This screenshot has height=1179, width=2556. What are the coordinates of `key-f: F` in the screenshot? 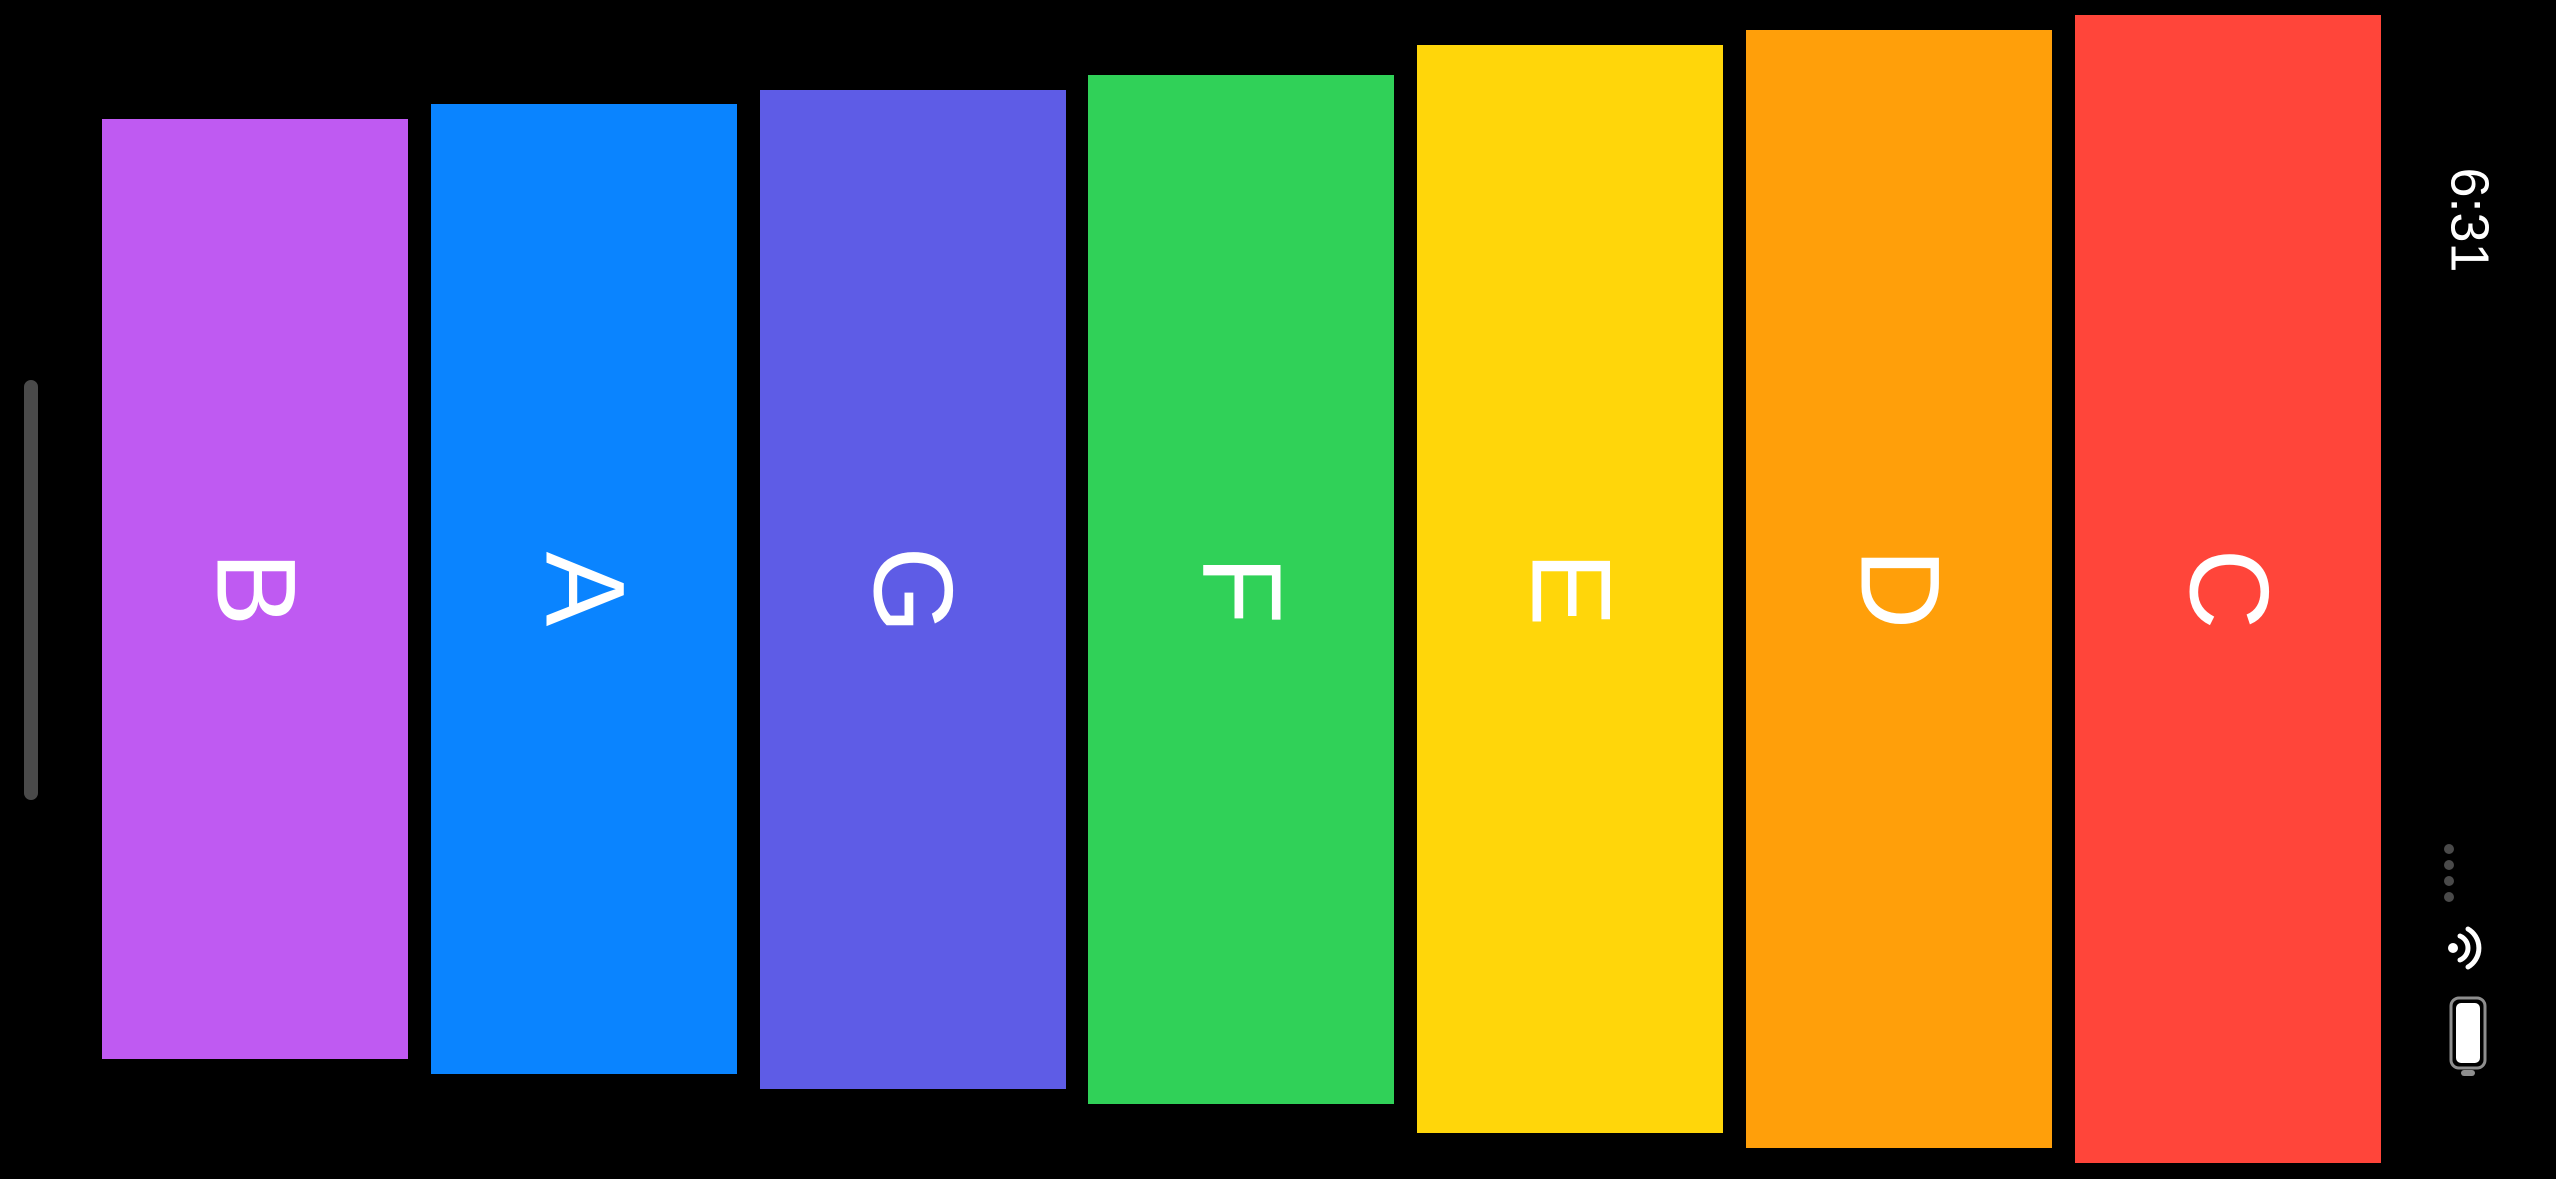 It's located at (1241, 589).